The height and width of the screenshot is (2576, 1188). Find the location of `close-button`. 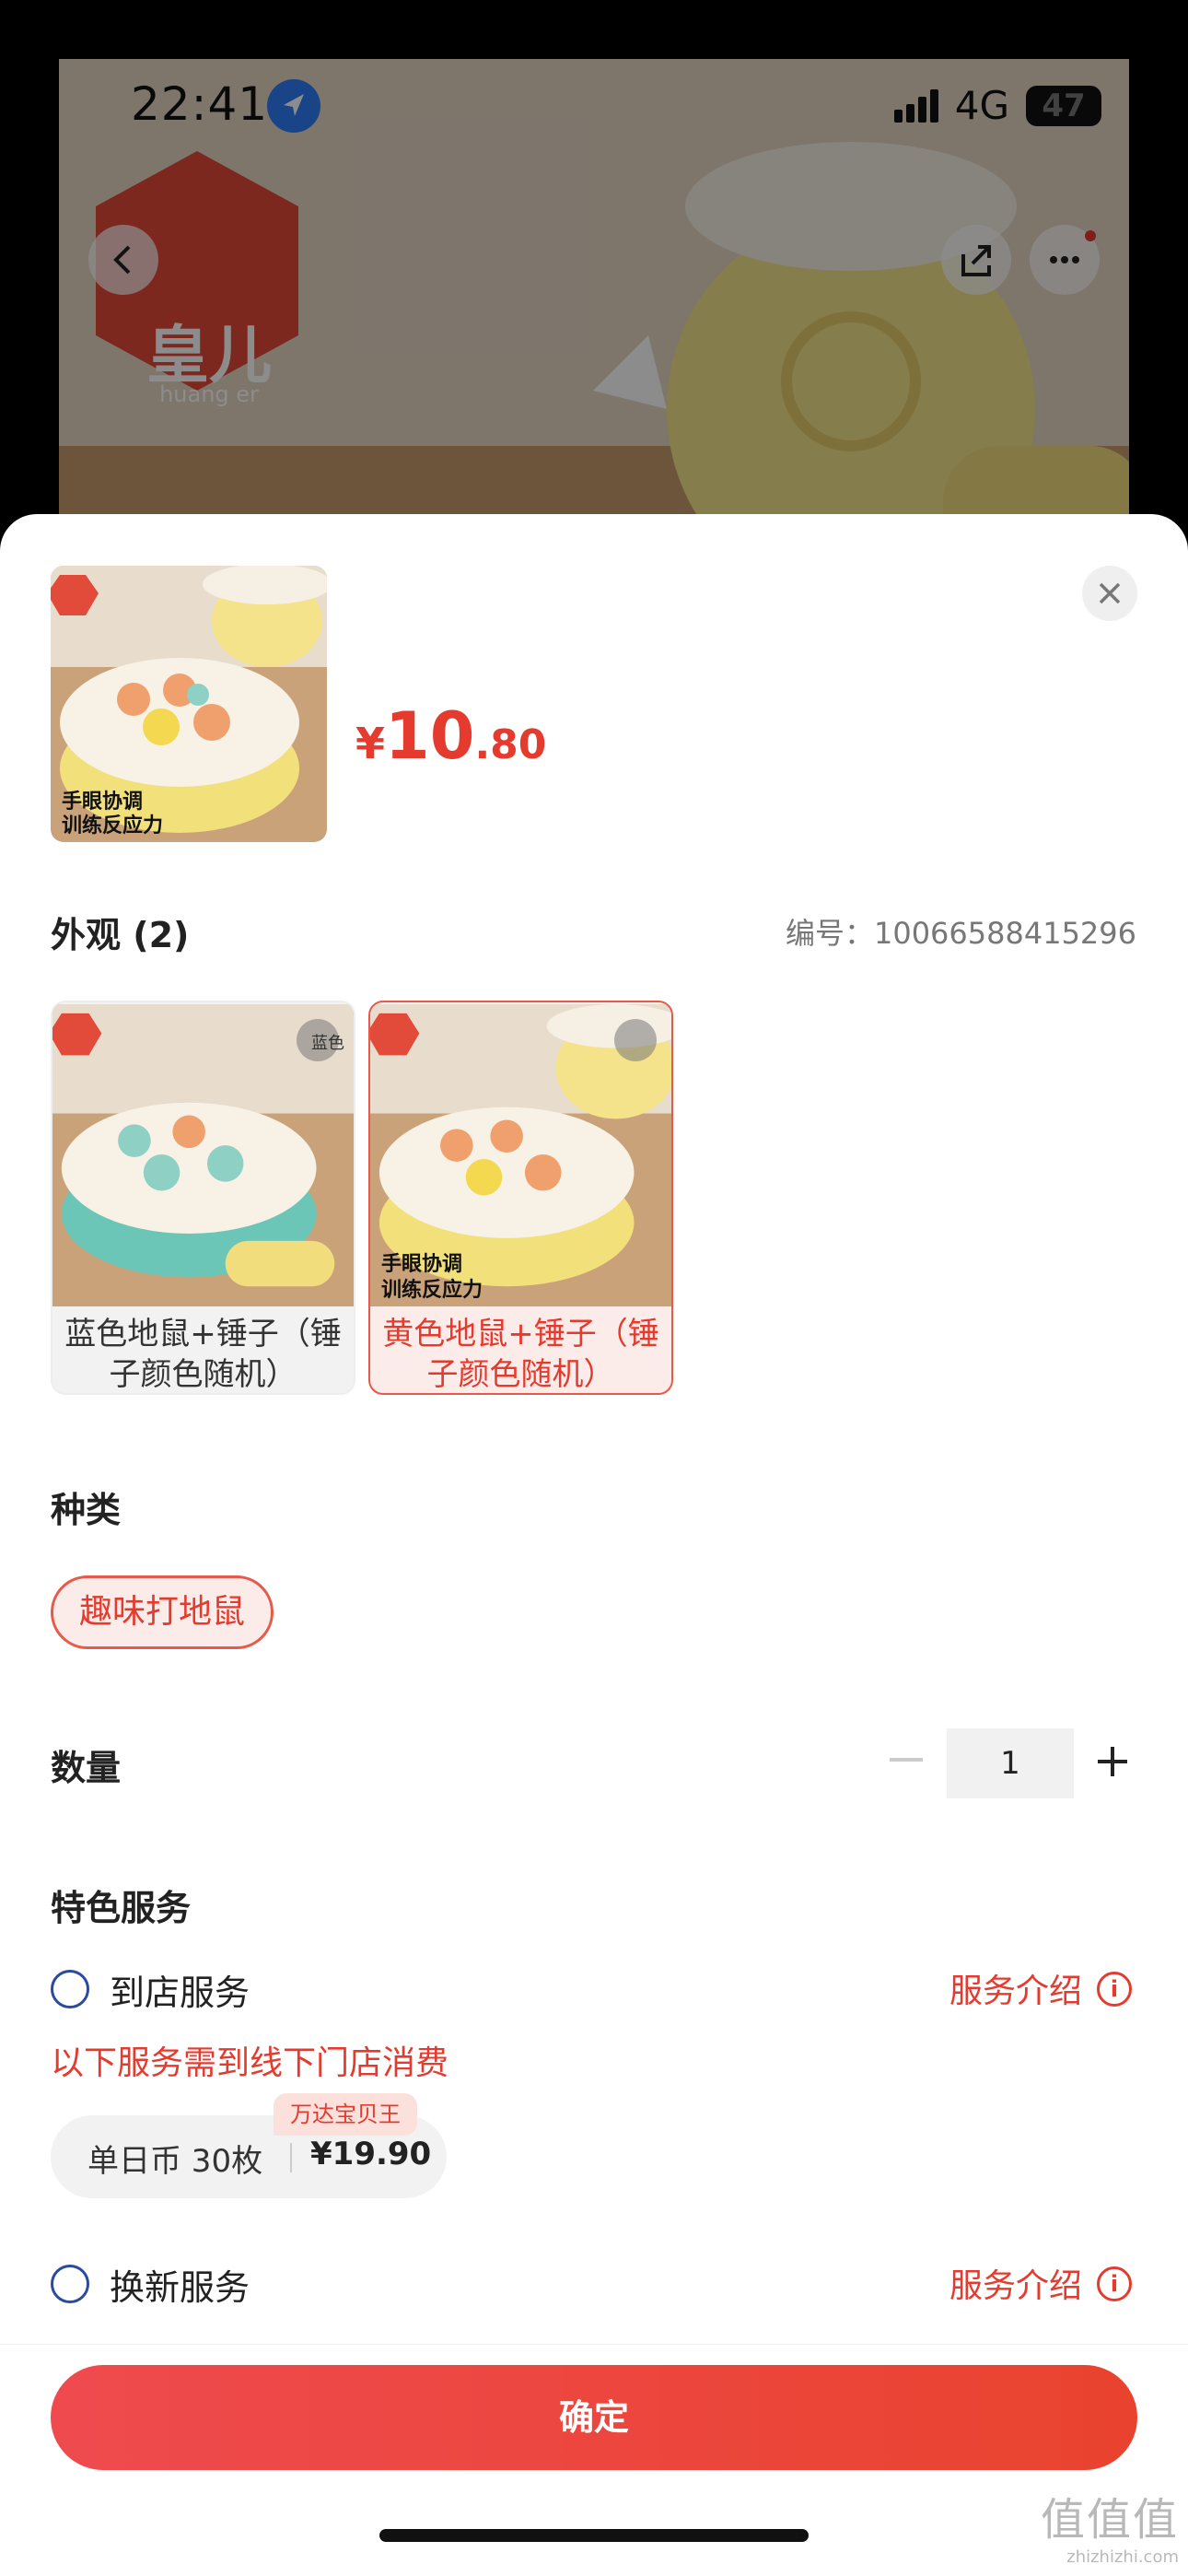

close-button is located at coordinates (1109, 593).